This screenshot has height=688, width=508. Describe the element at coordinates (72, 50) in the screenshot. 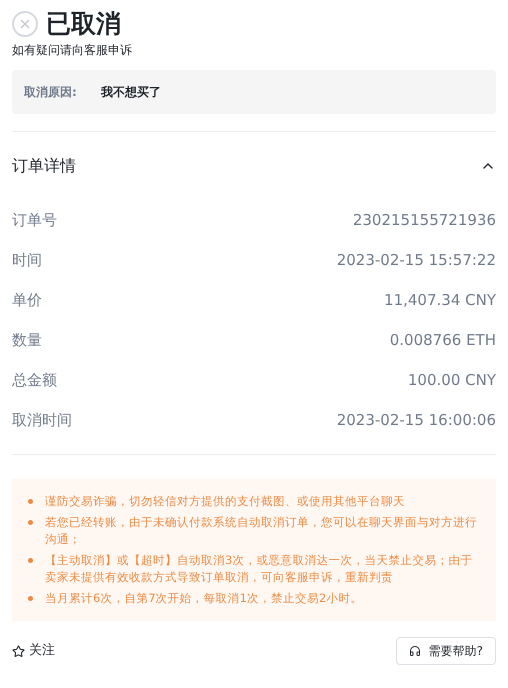

I see `status-subtitle: 如有疑问请向客服申诉` at that location.